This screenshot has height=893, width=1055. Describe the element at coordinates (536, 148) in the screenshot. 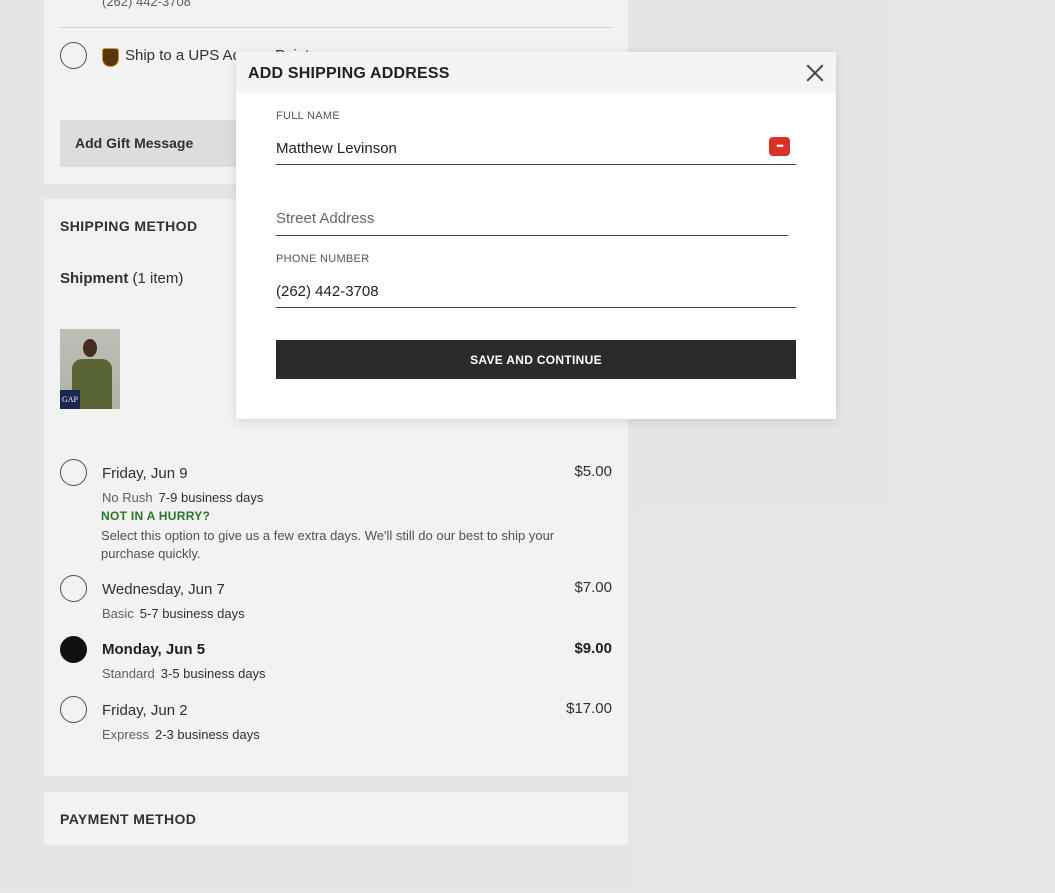

I see `full-name-input` at that location.